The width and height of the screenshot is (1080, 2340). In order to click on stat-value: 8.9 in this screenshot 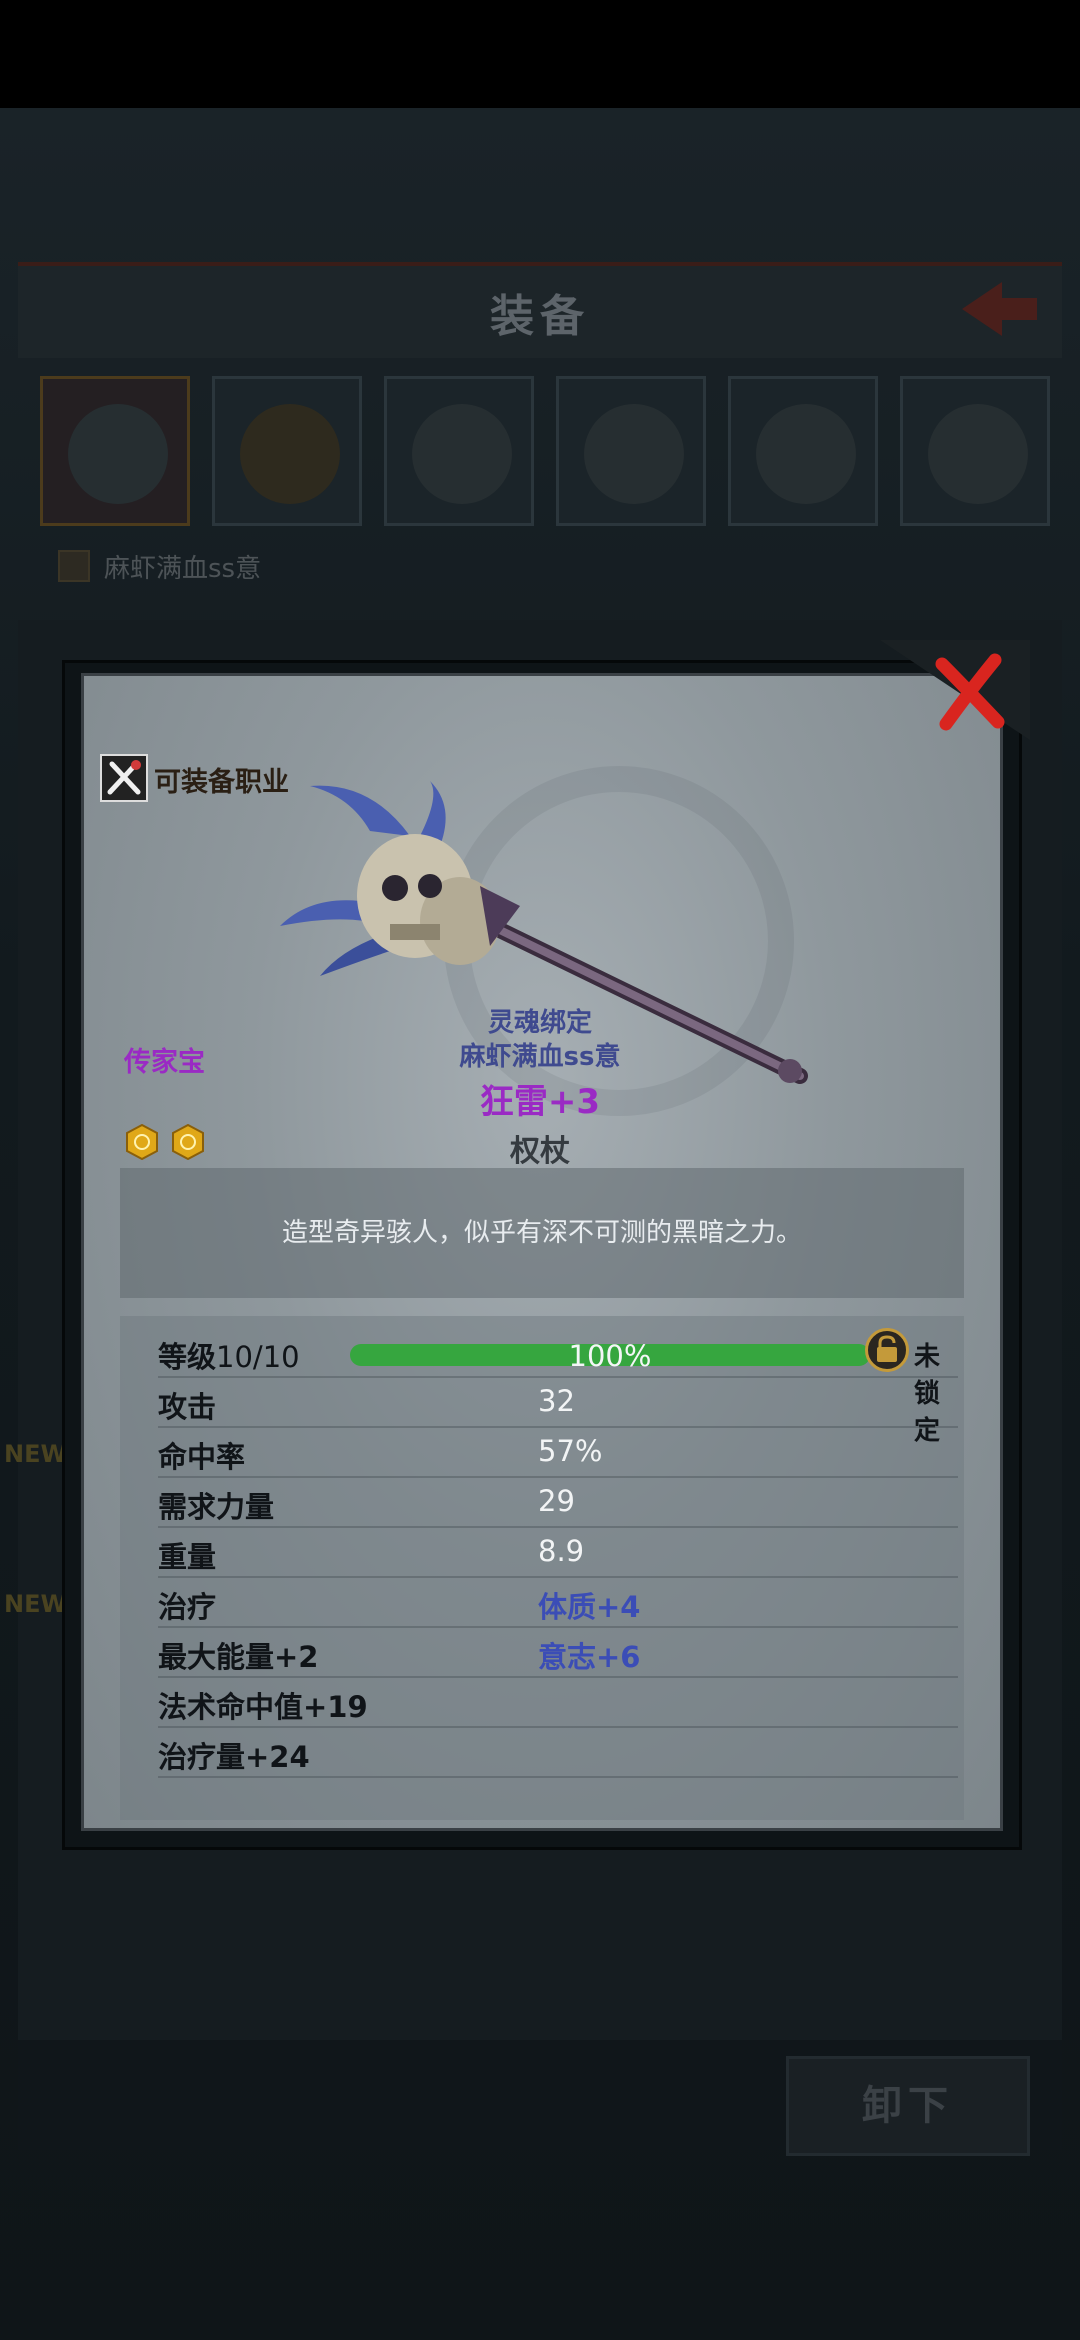, I will do `click(561, 1551)`.